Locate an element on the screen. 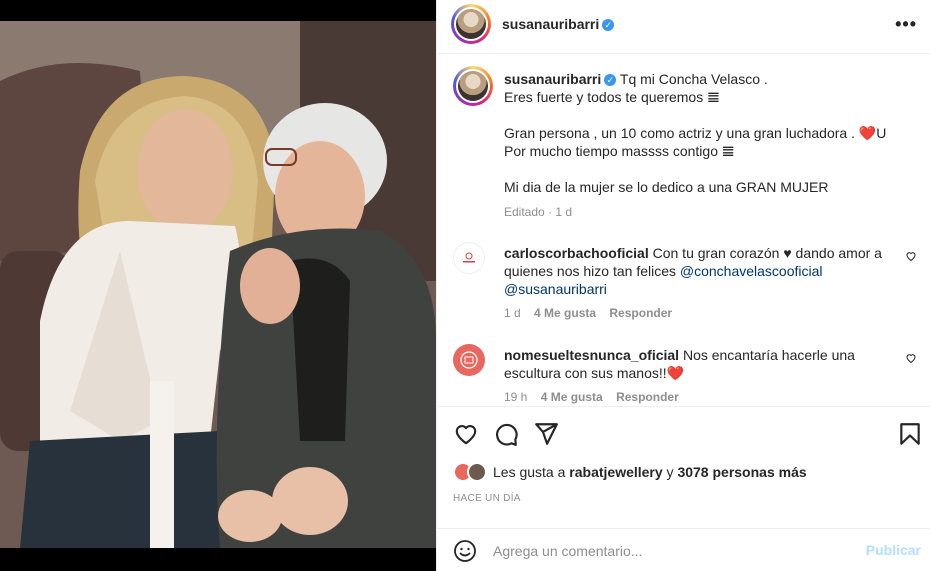 This screenshot has height=571, width=930. caption-avatar is located at coordinates (473, 86).